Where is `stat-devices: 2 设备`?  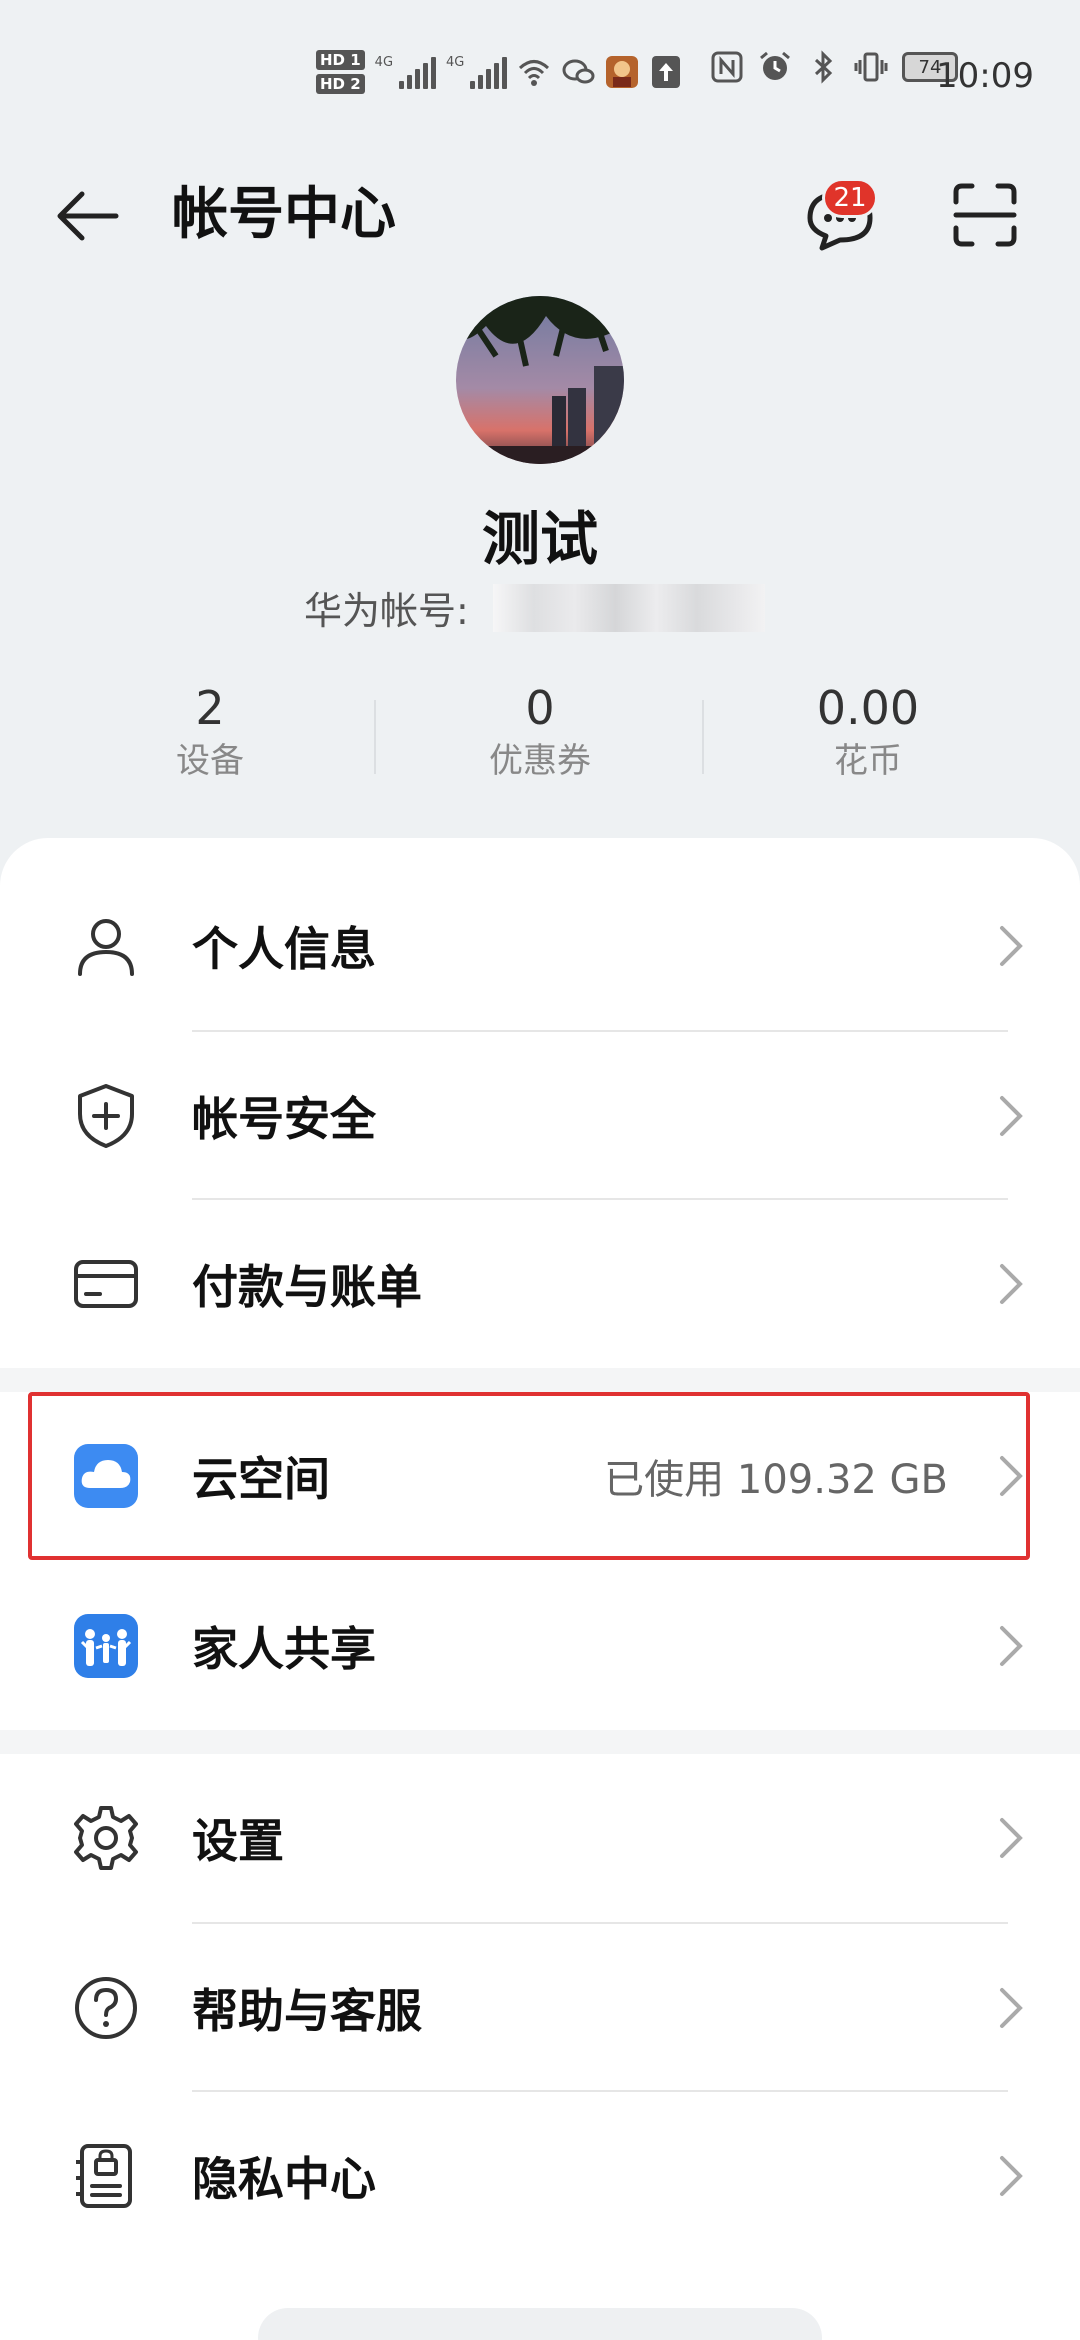 stat-devices: 2 设备 is located at coordinates (210, 733).